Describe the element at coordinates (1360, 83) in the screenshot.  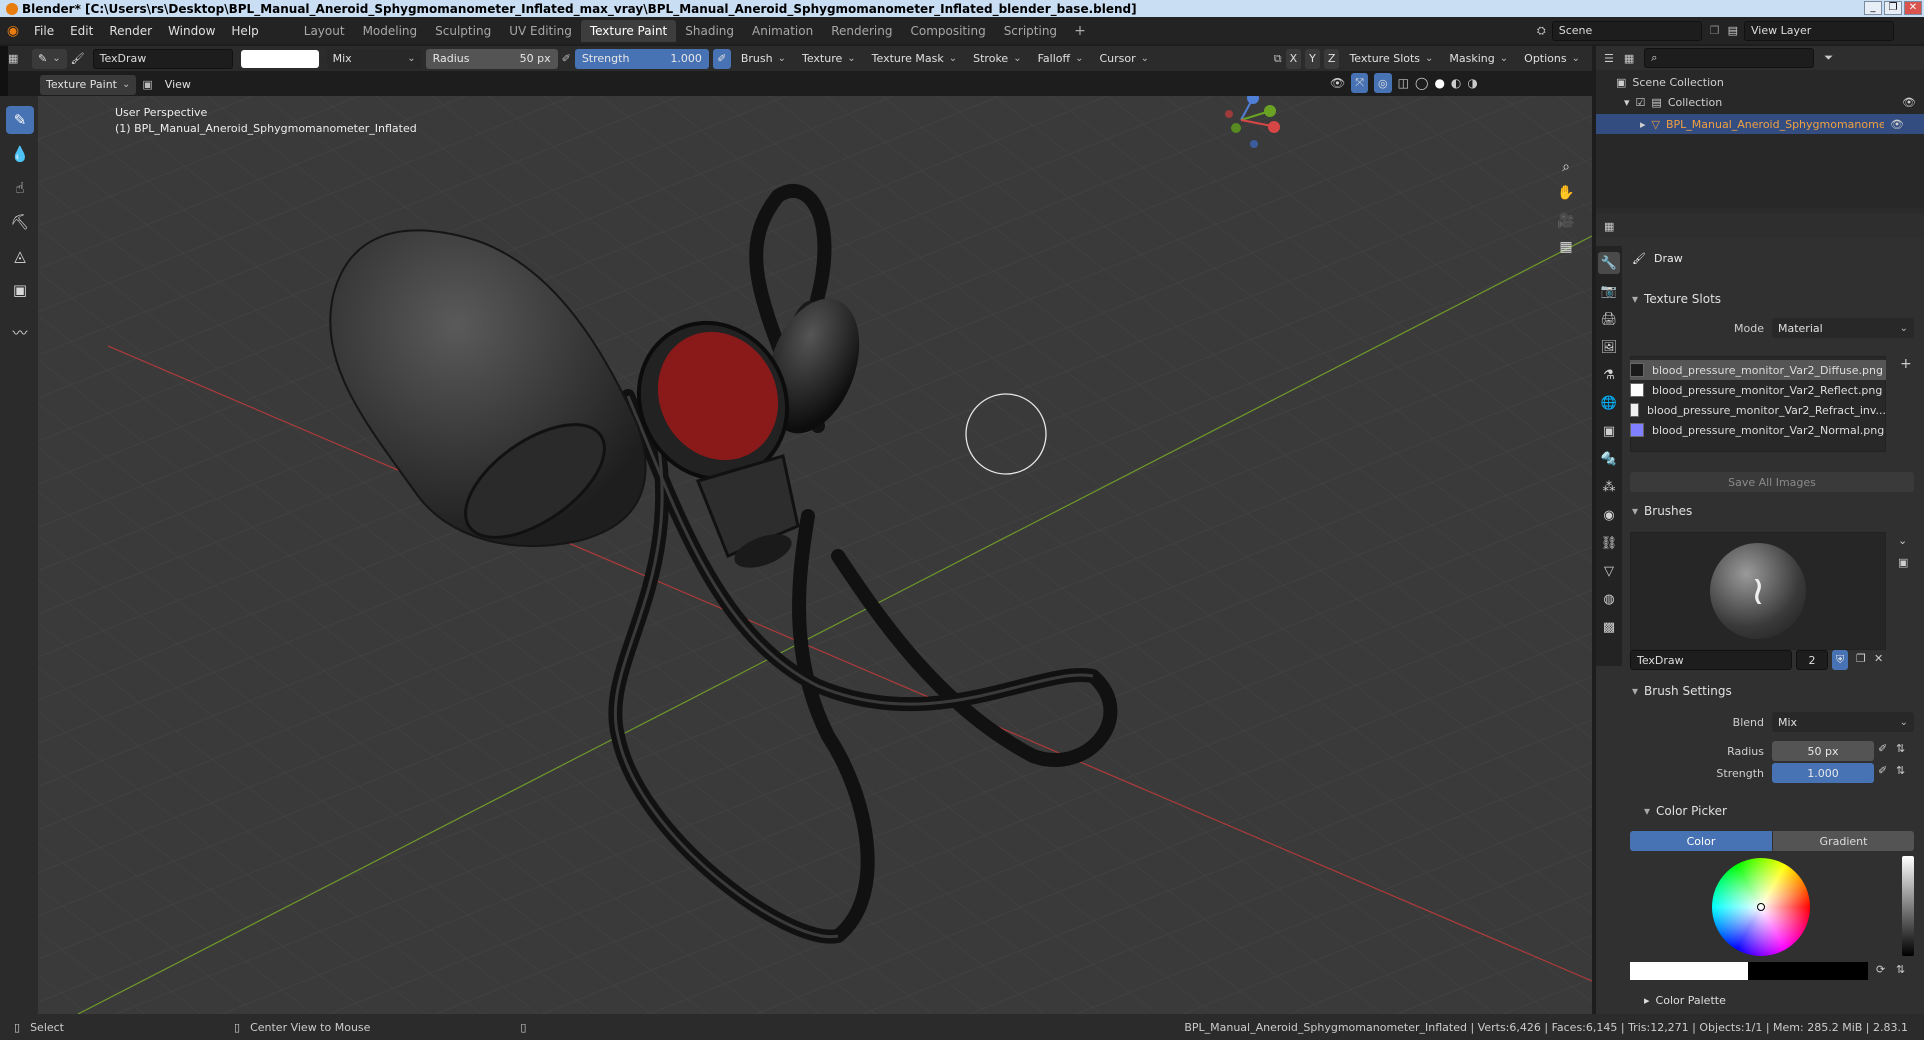
I see `gizmo-toggle-icon: ⤧` at that location.